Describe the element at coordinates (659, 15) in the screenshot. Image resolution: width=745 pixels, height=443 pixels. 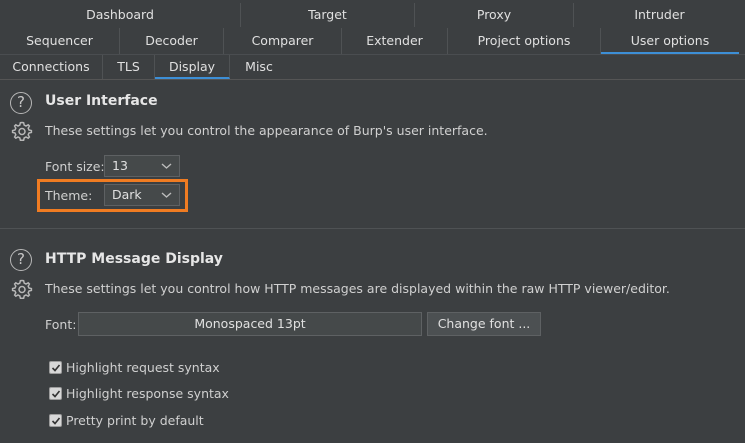
I see `tab-intruder: Intruder` at that location.